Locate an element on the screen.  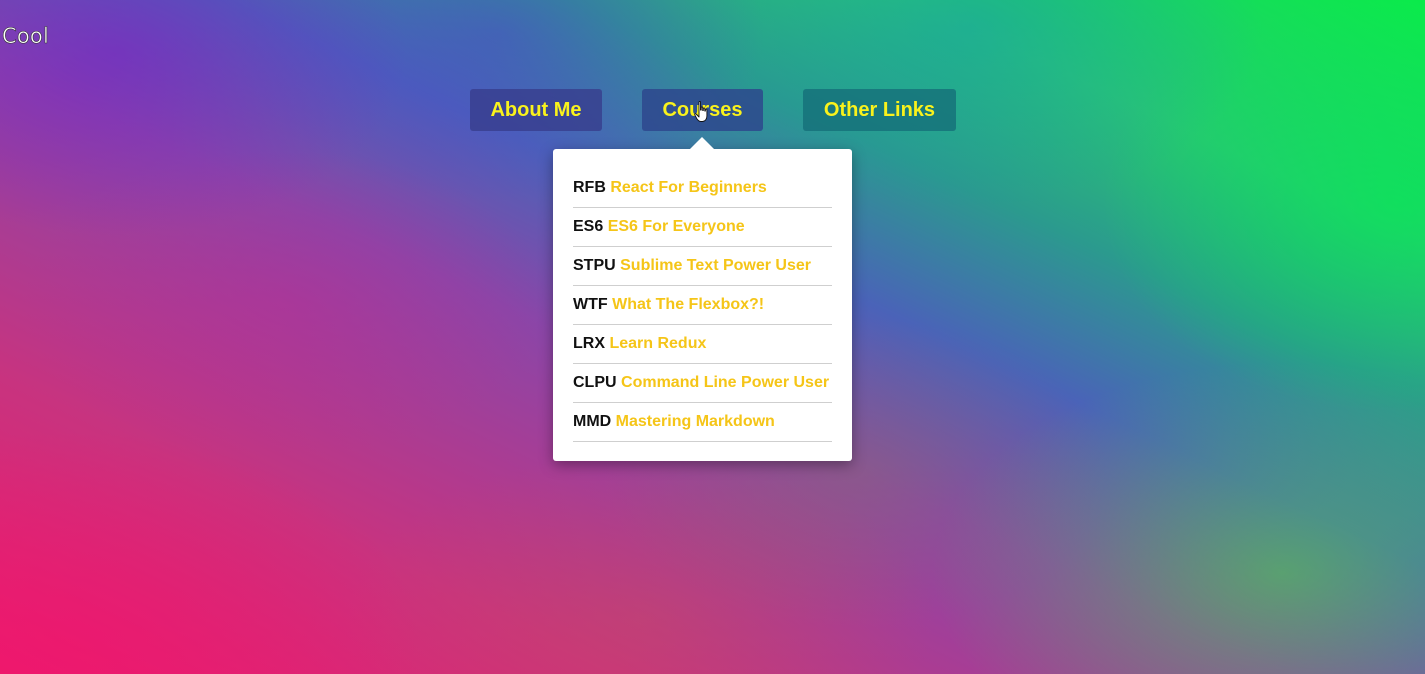
course-item: CLPU Command Line Power User is located at coordinates (702, 383).